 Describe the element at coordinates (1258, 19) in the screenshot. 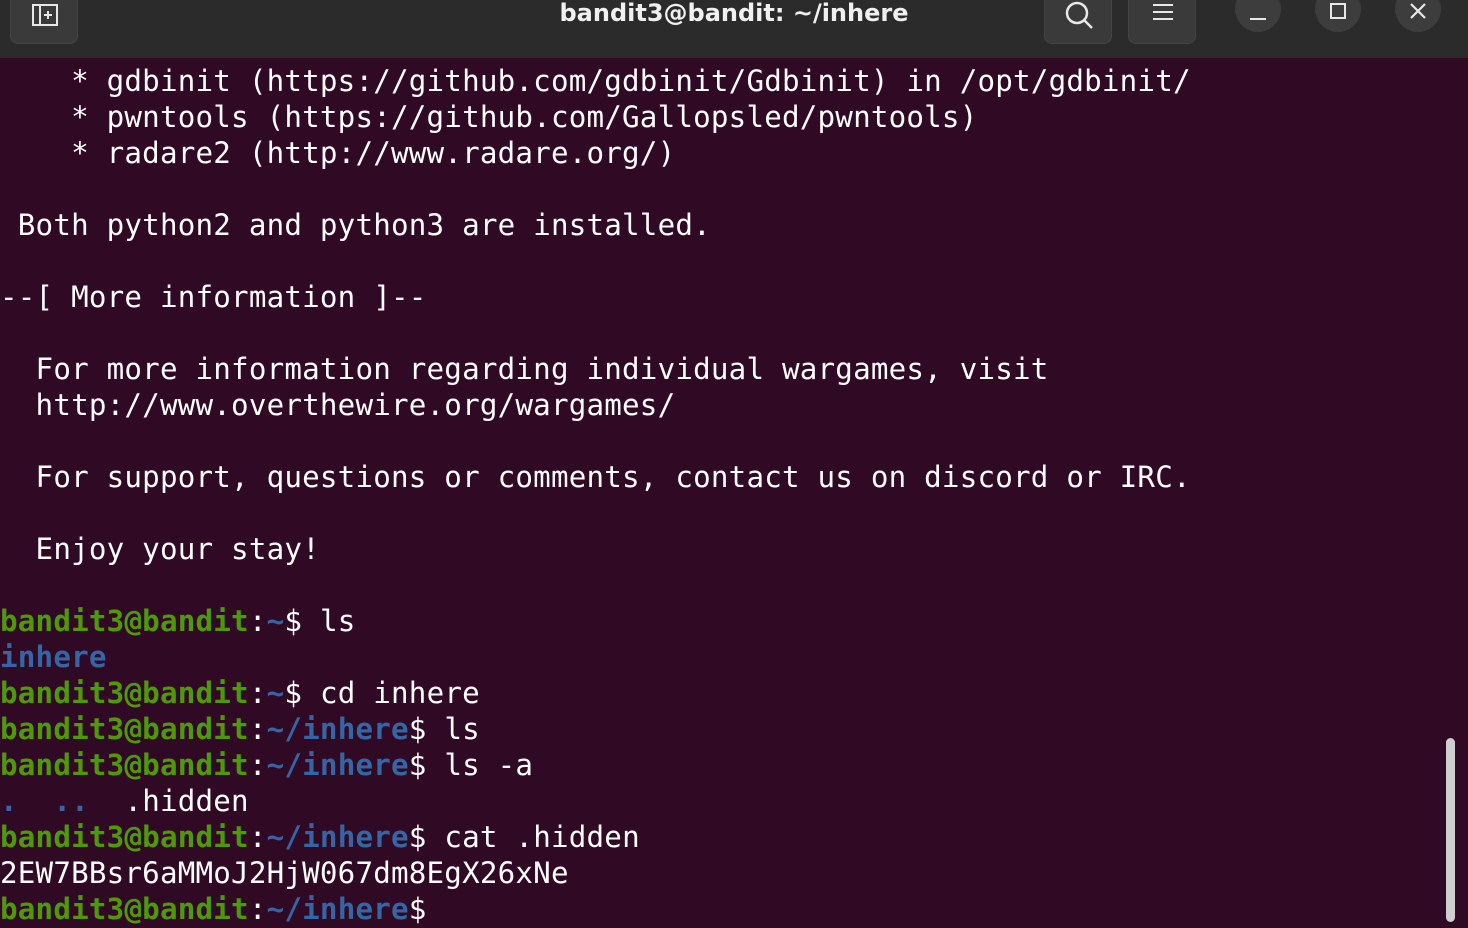

I see `minimize-icon` at that location.